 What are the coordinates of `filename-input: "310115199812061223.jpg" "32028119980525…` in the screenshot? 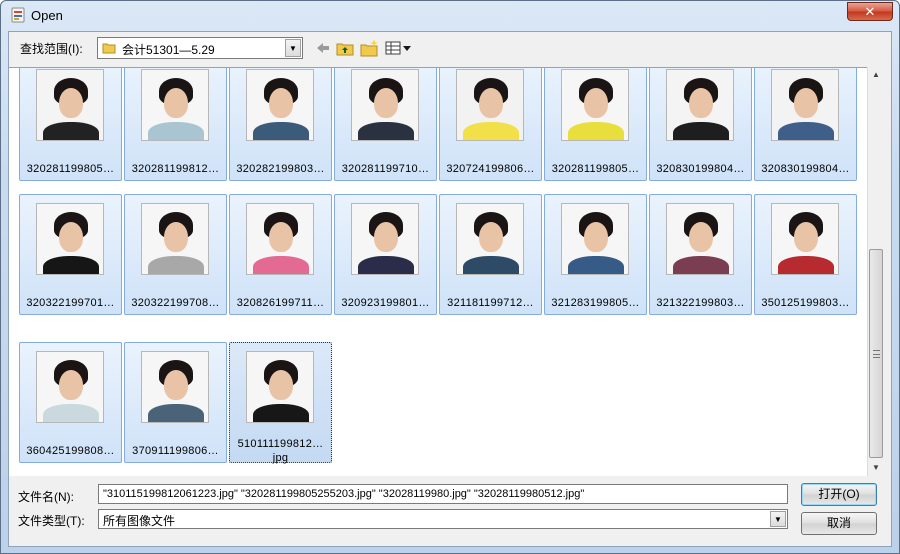 It's located at (443, 494).